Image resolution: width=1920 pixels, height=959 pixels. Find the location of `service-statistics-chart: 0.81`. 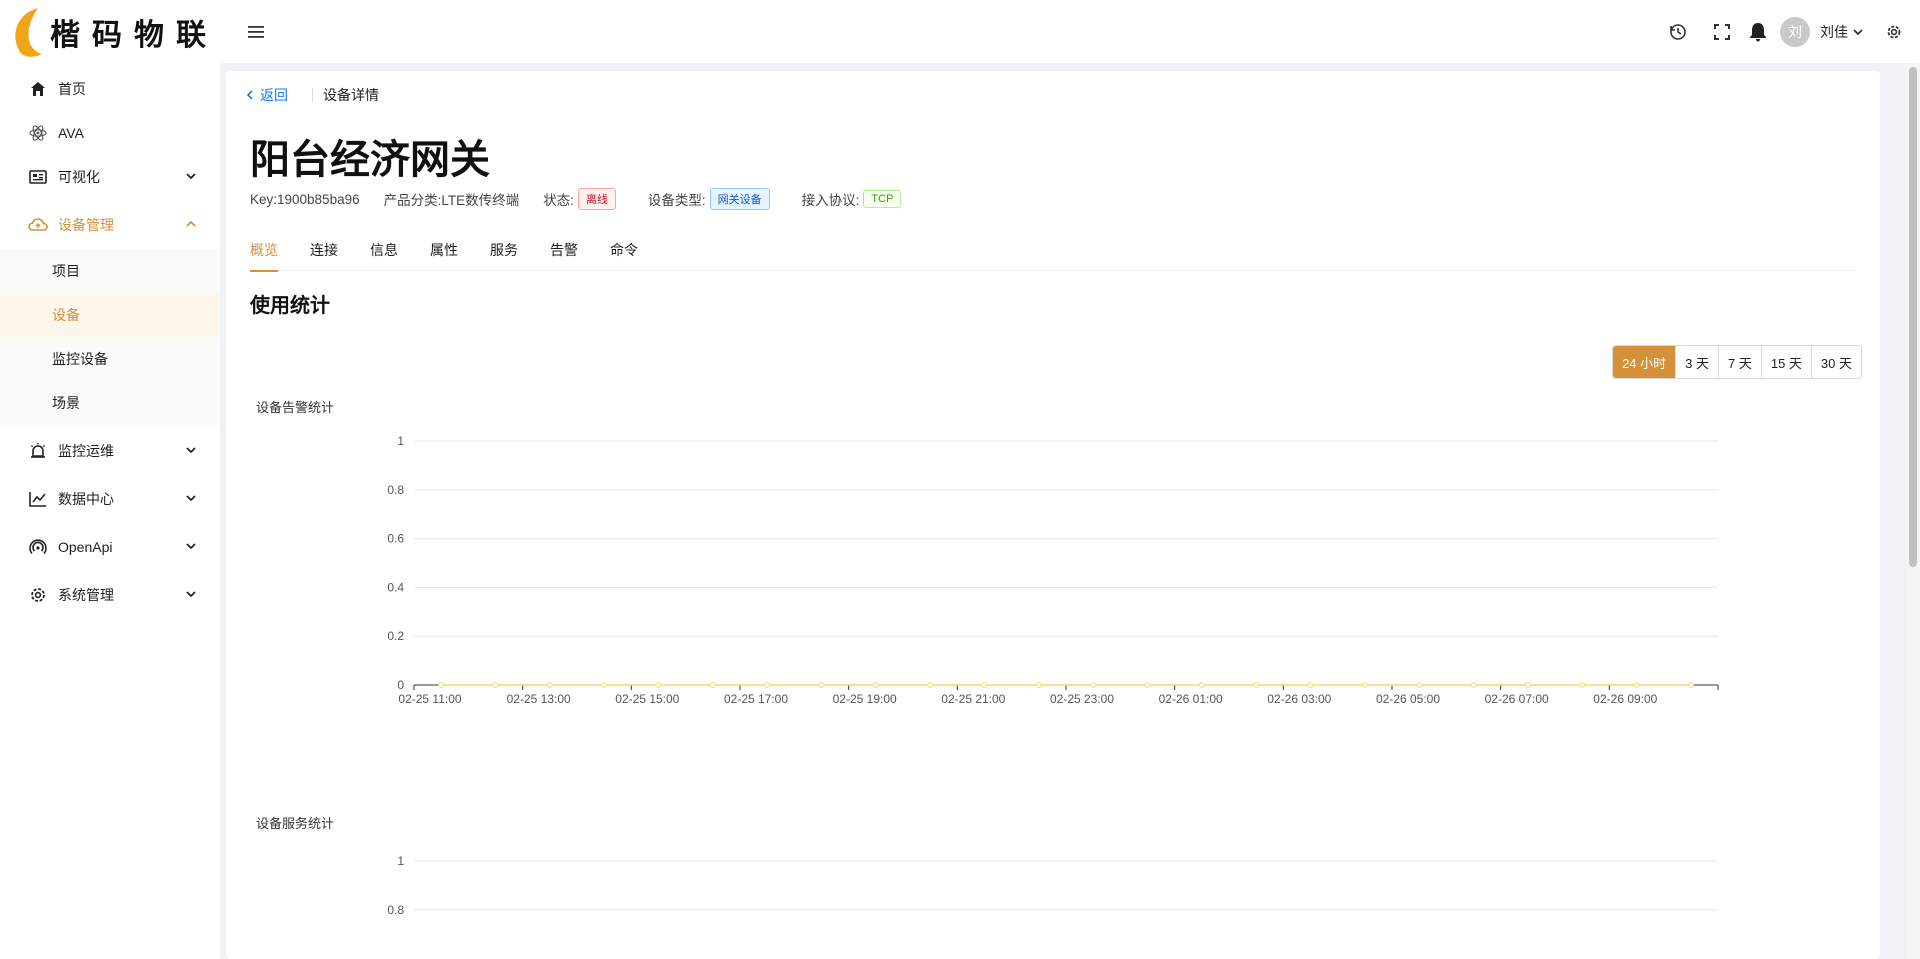

service-statistics-chart: 0.81 is located at coordinates (1052, 885).